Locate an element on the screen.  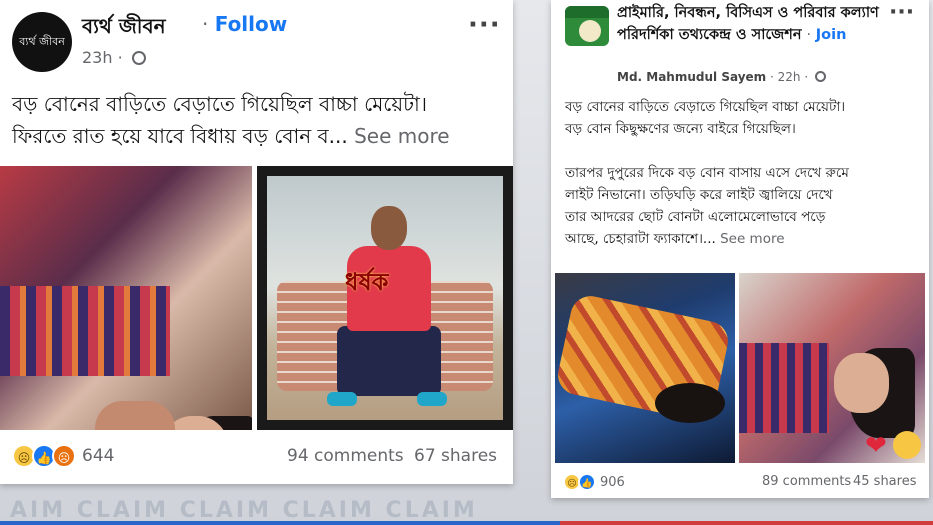
reactions-summary: ☹ 👍 906 is located at coordinates (594, 482).